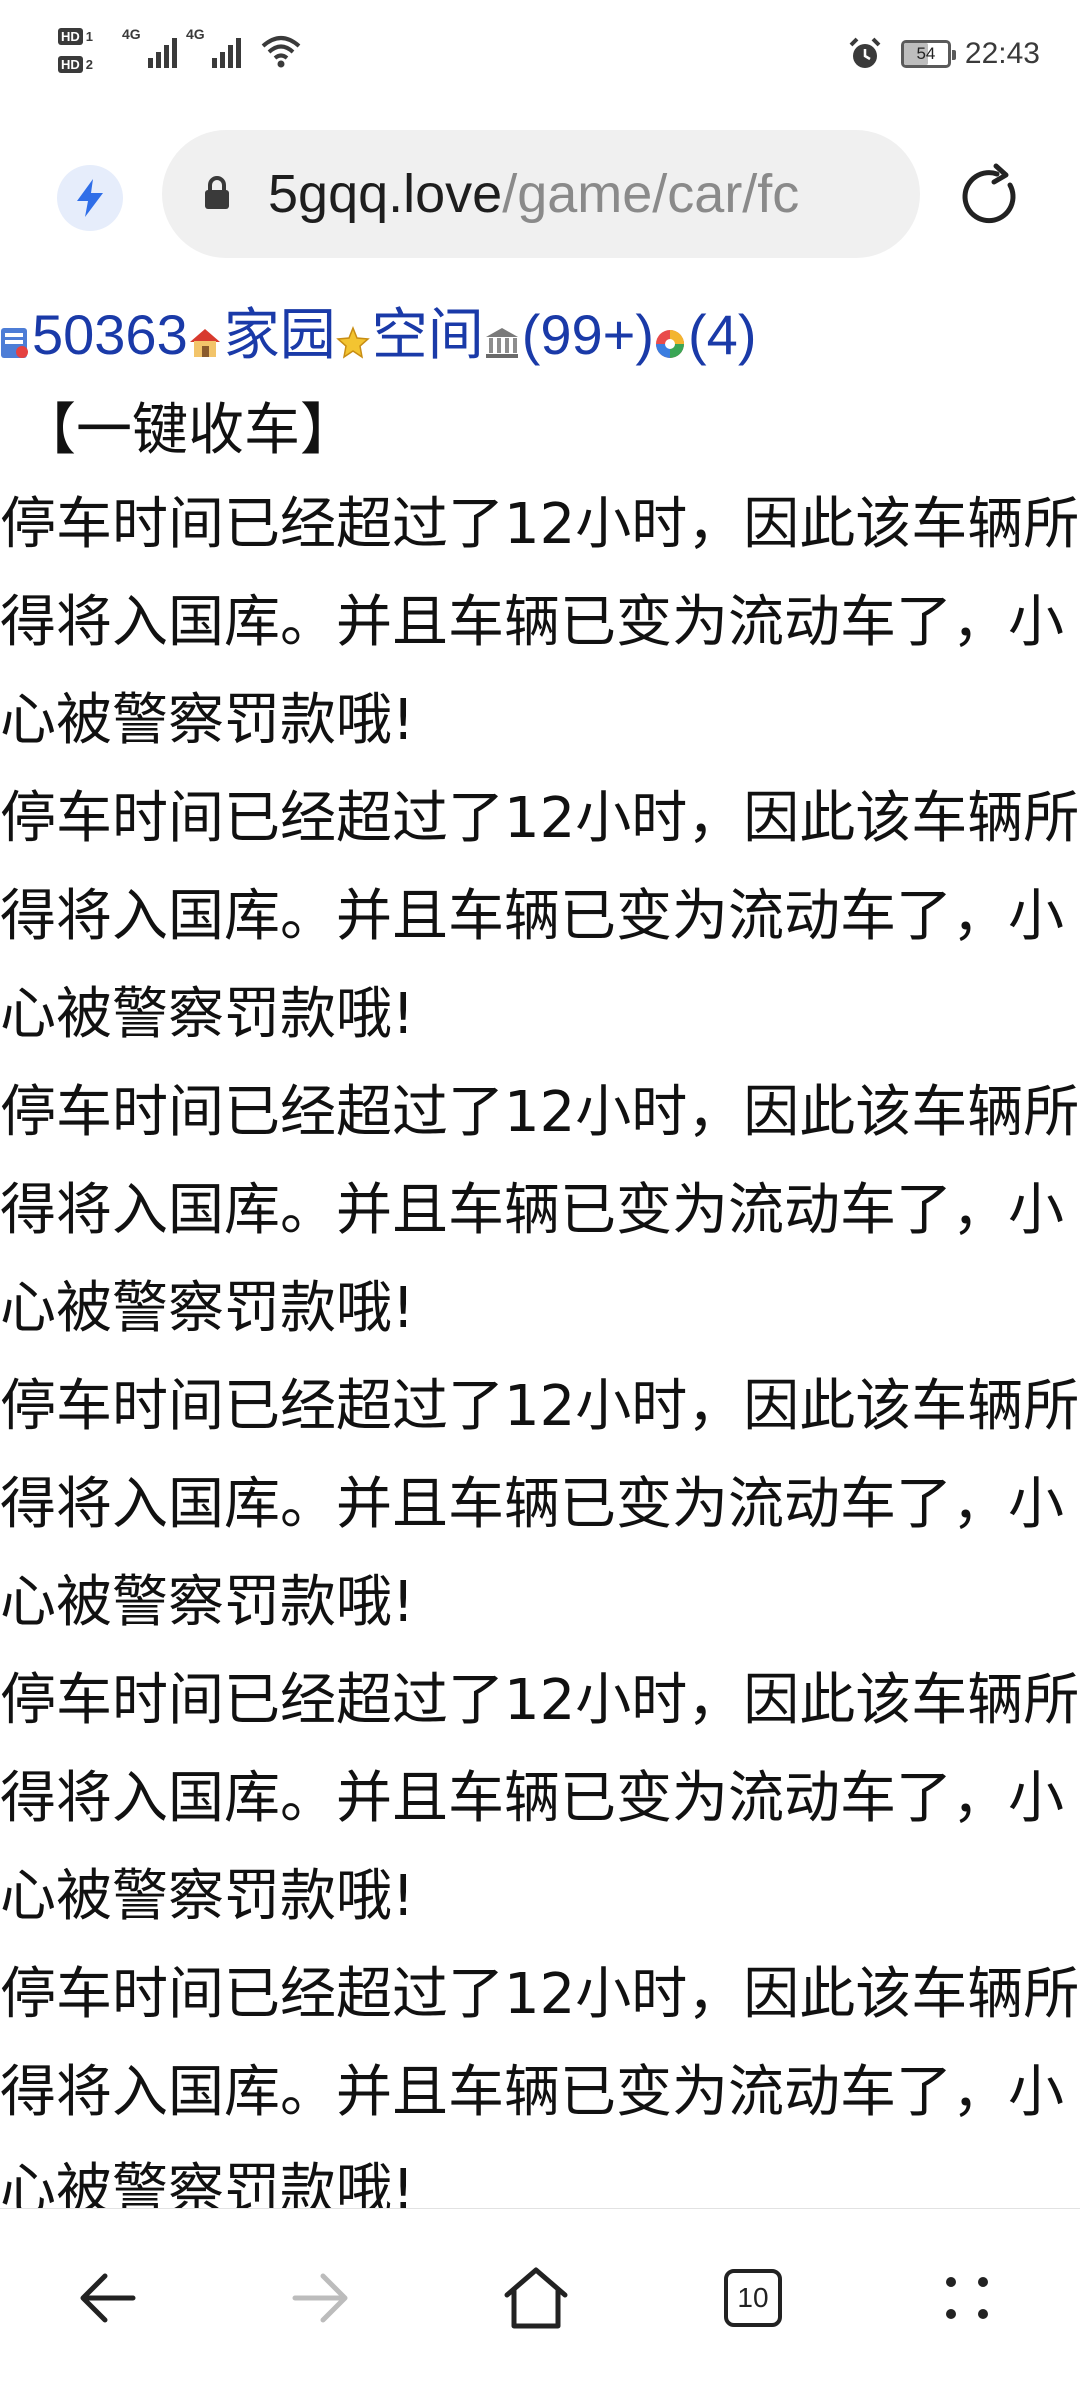  I want to click on alarm-icon, so click(865, 52).